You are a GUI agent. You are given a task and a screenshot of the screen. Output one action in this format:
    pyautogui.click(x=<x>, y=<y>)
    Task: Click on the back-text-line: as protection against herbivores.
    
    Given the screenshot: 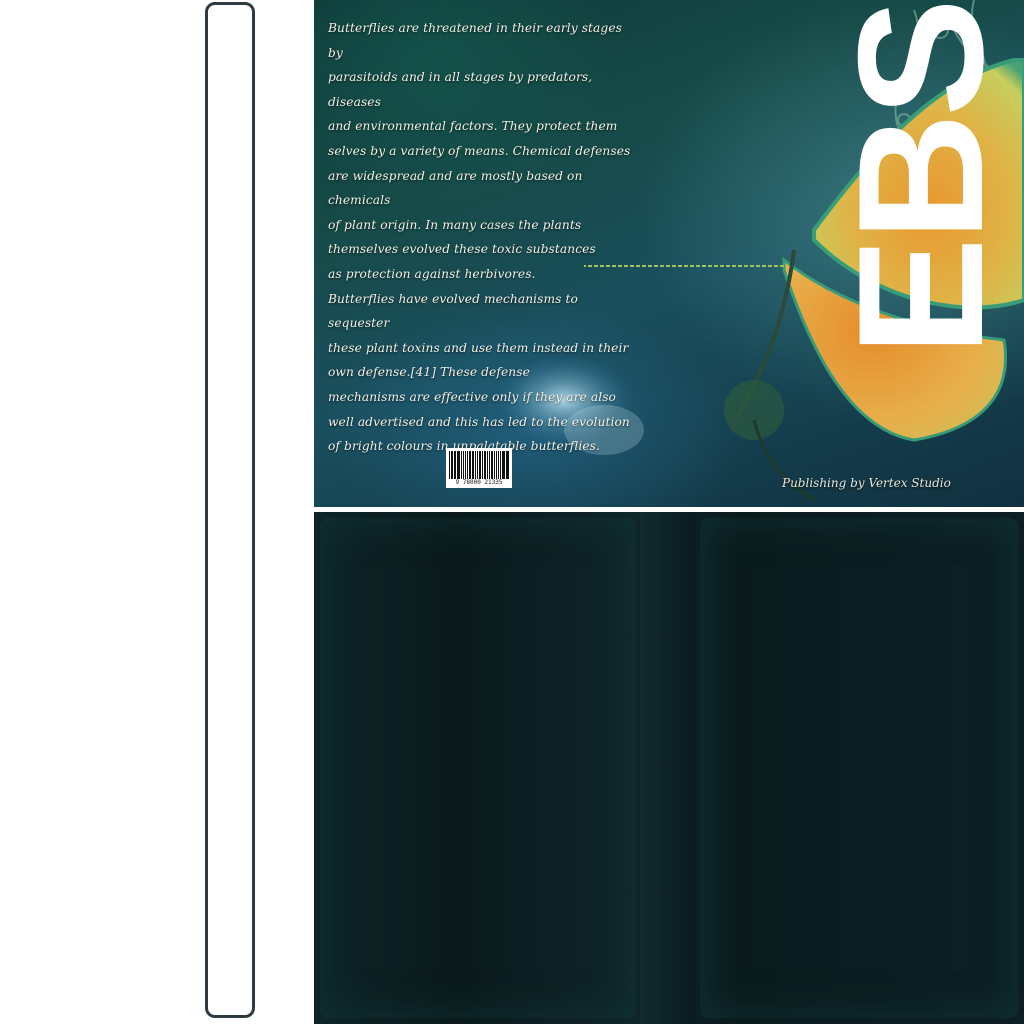 What is the action you would take?
    pyautogui.click(x=432, y=273)
    